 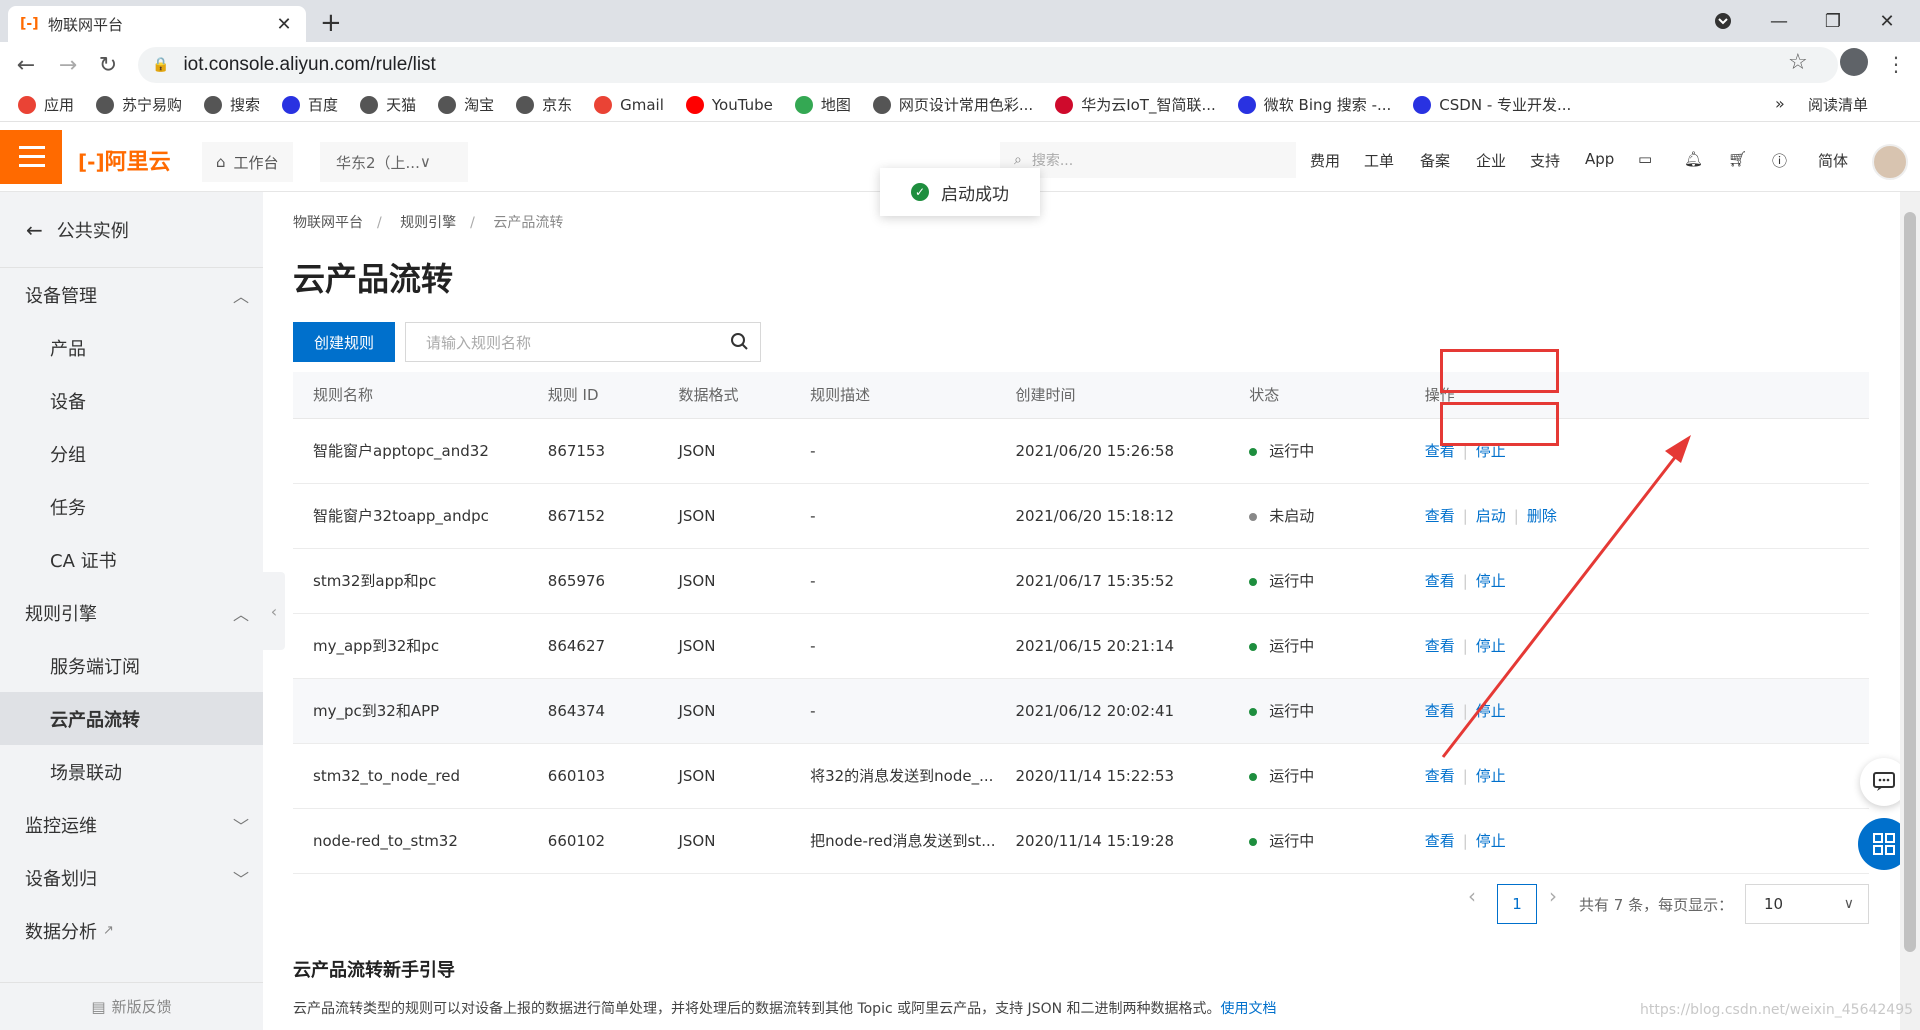 What do you see at coordinates (131, 347) in the screenshot?
I see `sidebar-item: 产品` at bounding box center [131, 347].